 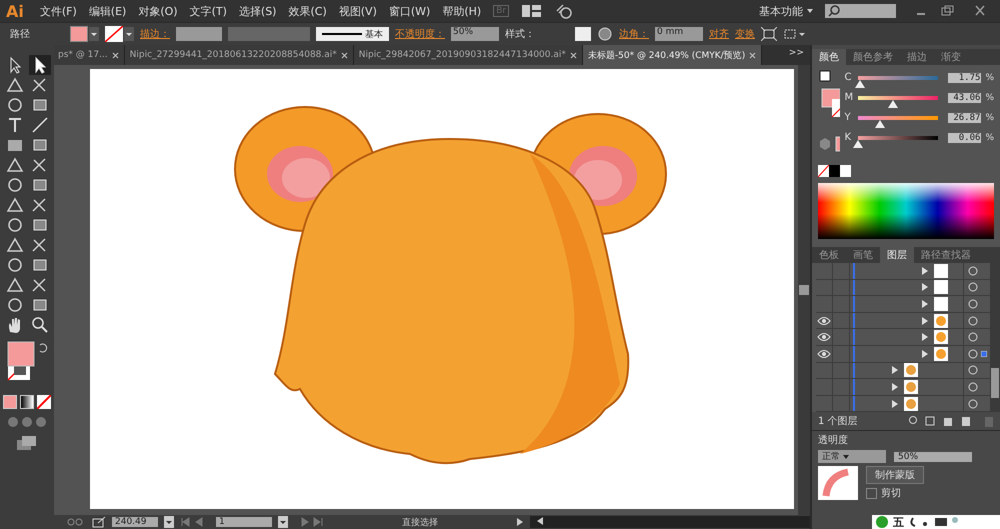 What do you see at coordinates (199, 34) in the screenshot?
I see `stroke-weight-field` at bounding box center [199, 34].